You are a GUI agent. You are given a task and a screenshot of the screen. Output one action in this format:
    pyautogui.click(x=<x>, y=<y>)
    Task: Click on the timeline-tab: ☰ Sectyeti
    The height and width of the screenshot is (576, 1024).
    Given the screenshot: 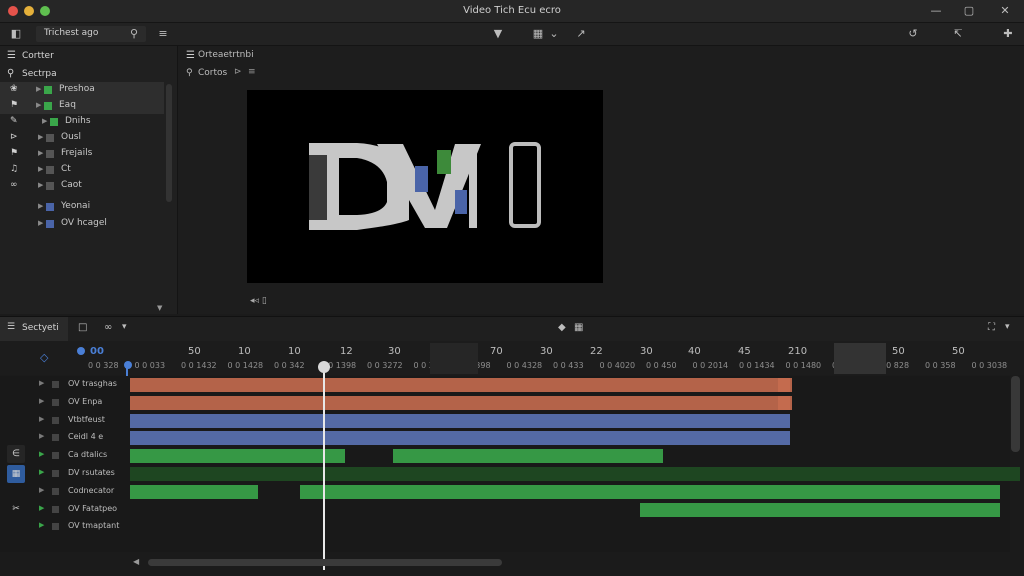 What is the action you would take?
    pyautogui.click(x=34, y=329)
    